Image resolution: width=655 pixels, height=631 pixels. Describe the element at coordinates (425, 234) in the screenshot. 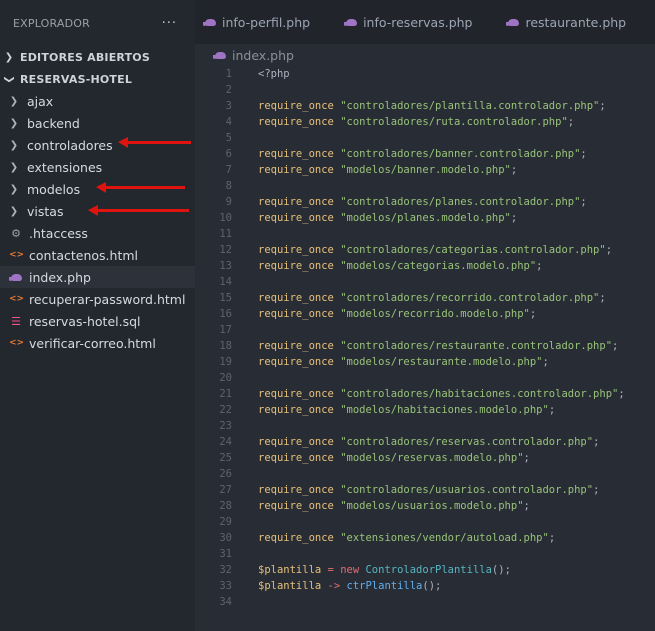

I see `code-line: 11` at that location.